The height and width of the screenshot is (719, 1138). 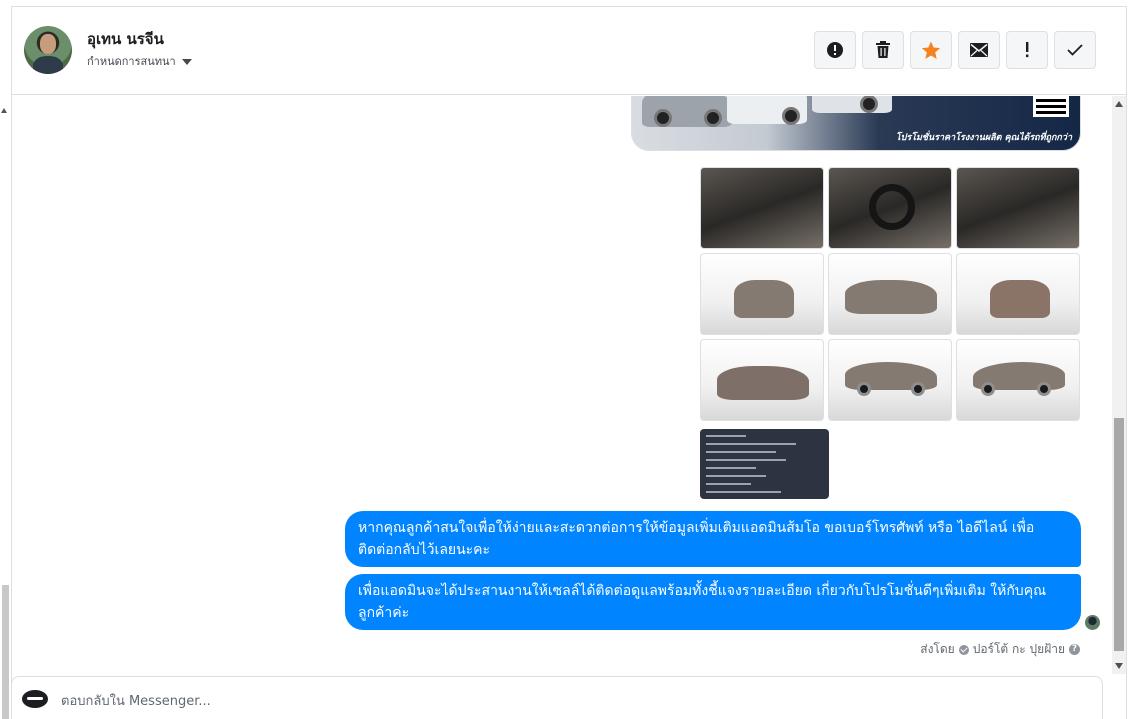 I want to click on avatar-body, so click(x=48, y=65).